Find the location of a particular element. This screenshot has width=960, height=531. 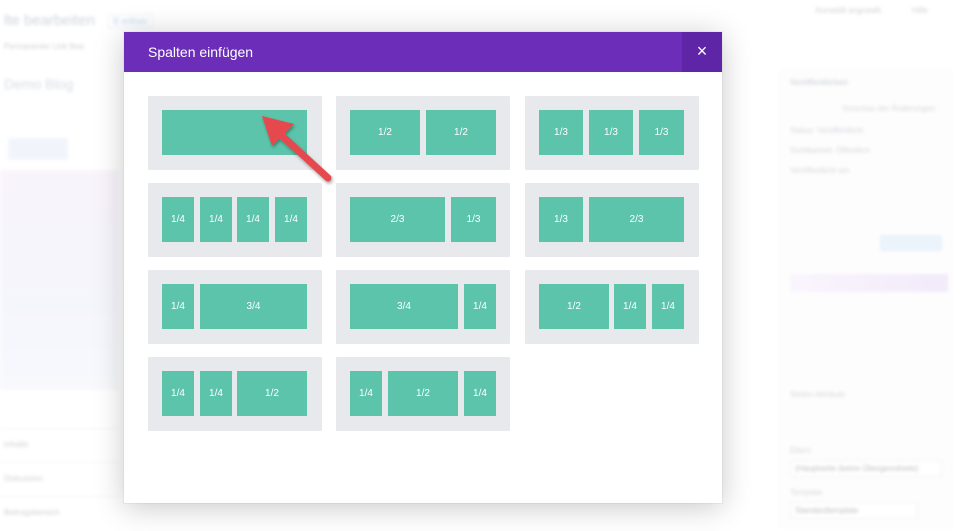

layout-1-3_2-3: 1/3 2/3 is located at coordinates (612, 220).